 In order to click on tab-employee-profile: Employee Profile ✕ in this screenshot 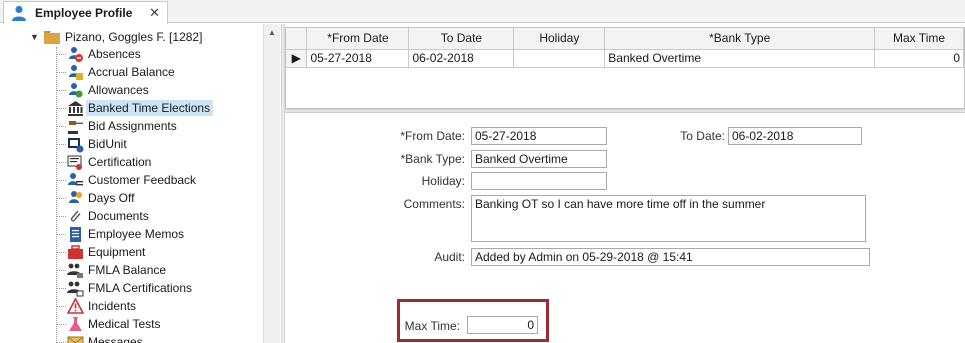, I will do `click(85, 12)`.